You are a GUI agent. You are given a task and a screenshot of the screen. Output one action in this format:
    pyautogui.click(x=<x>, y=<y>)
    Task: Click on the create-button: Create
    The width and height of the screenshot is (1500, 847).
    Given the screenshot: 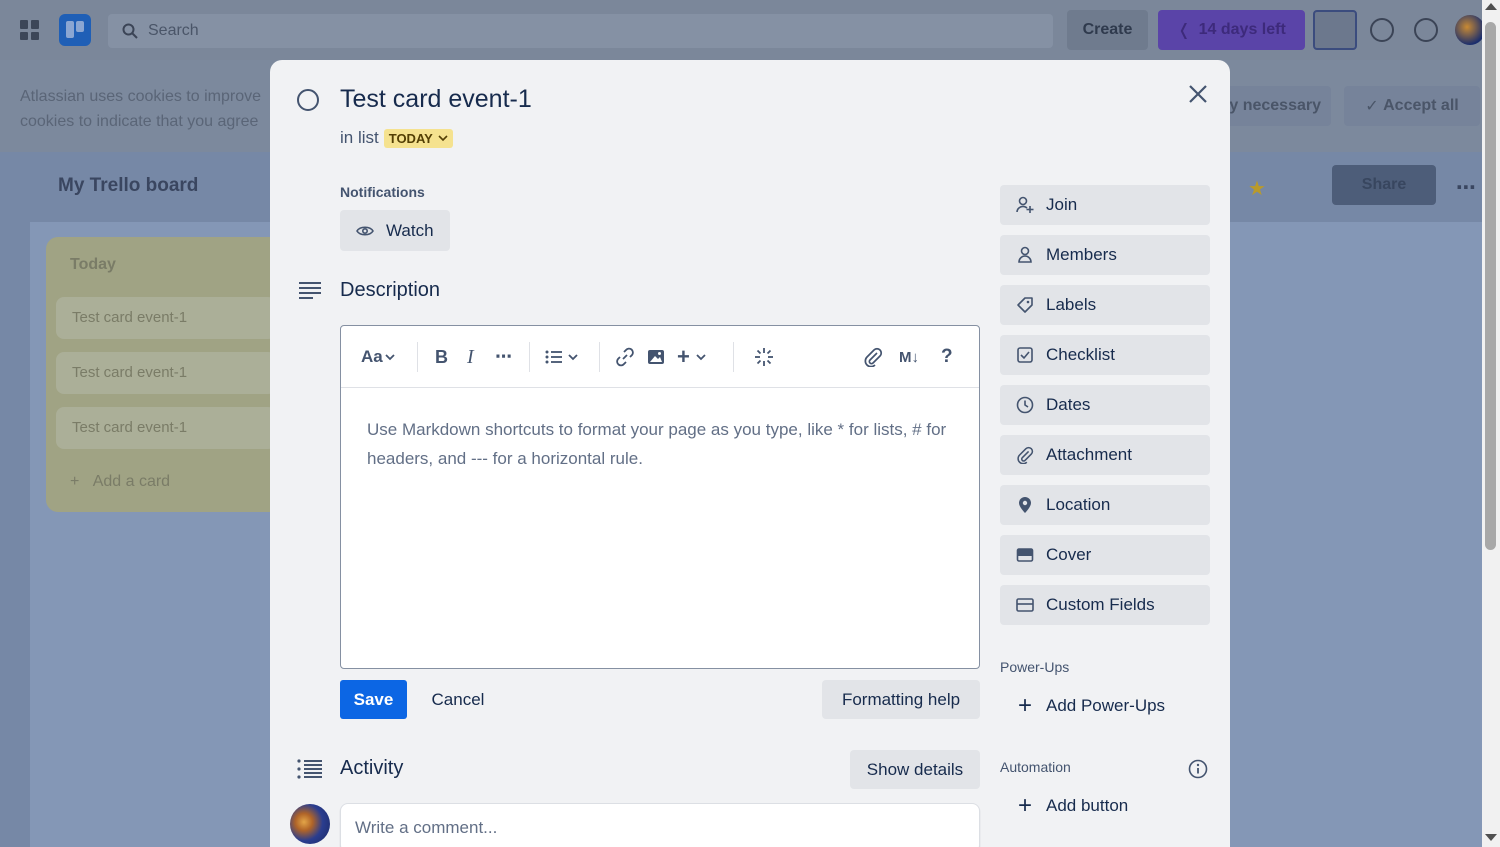 What is the action you would take?
    pyautogui.click(x=1107, y=30)
    